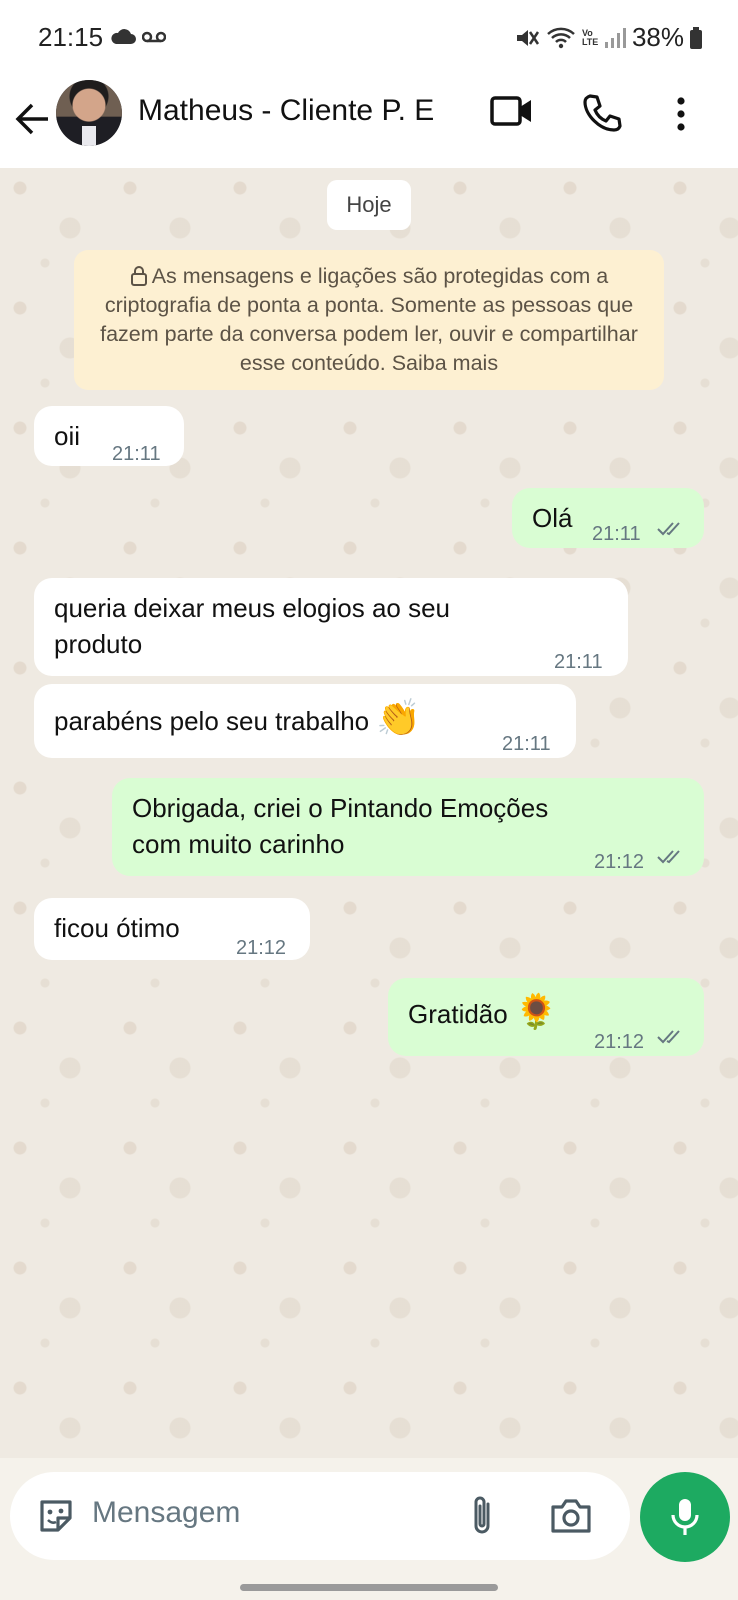 The width and height of the screenshot is (738, 1600). I want to click on back-arrow-icon, so click(34, 119).